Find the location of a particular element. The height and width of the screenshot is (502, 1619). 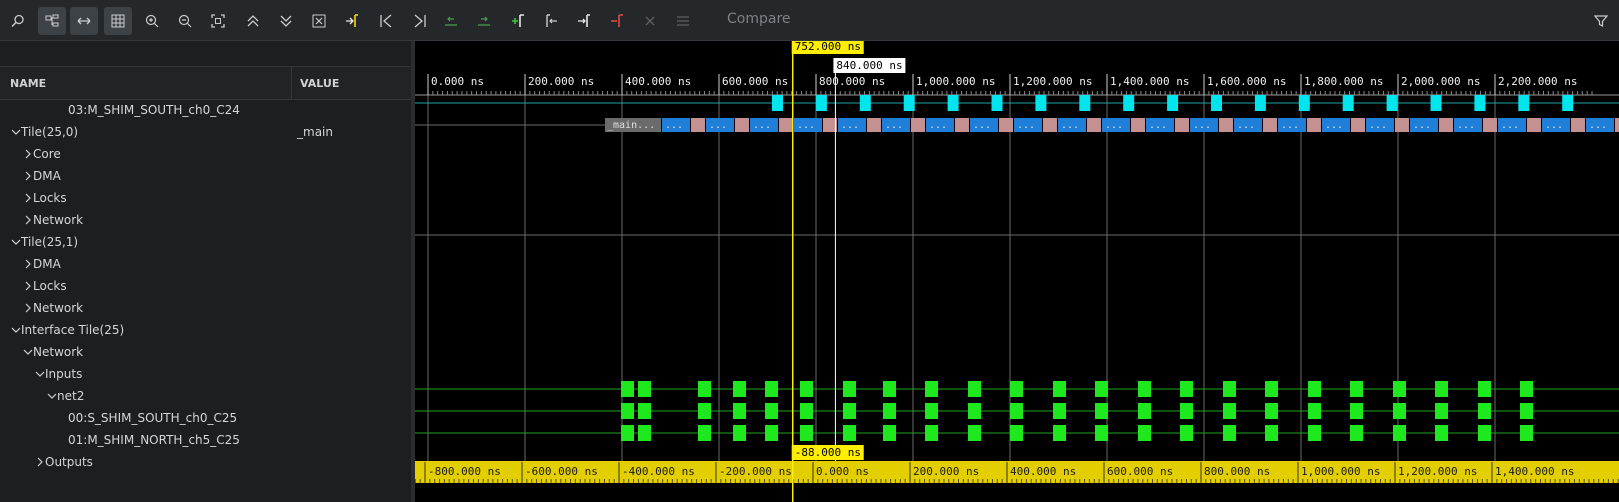

tree-row: 01:M_SHIM_NORTH_ch5_C25 is located at coordinates (205, 441).